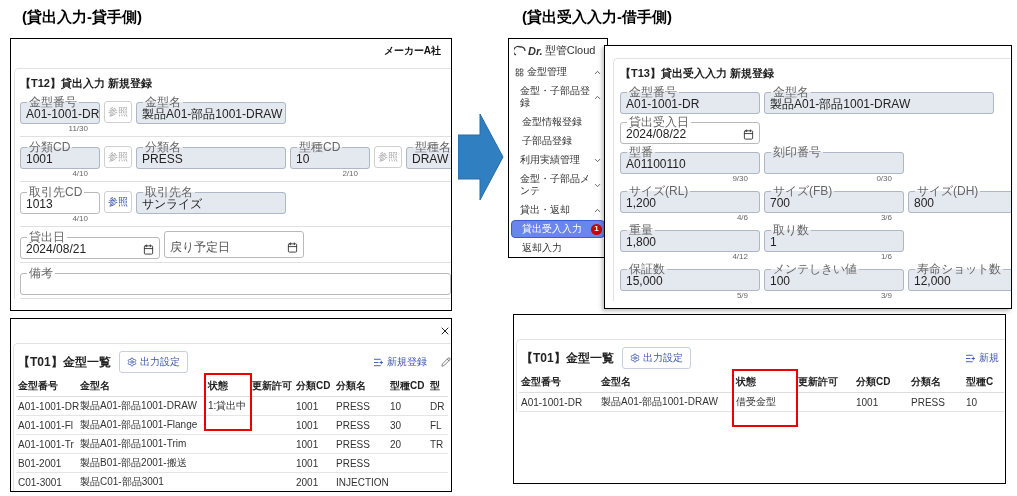 The image size is (1017, 496). I want to click on field-label: 貸出受入日, so click(659, 122).